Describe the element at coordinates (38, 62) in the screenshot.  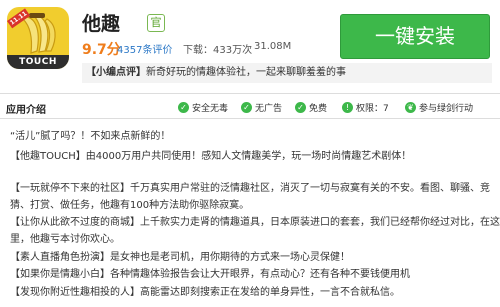
I see `icon-label: TOUCH` at that location.